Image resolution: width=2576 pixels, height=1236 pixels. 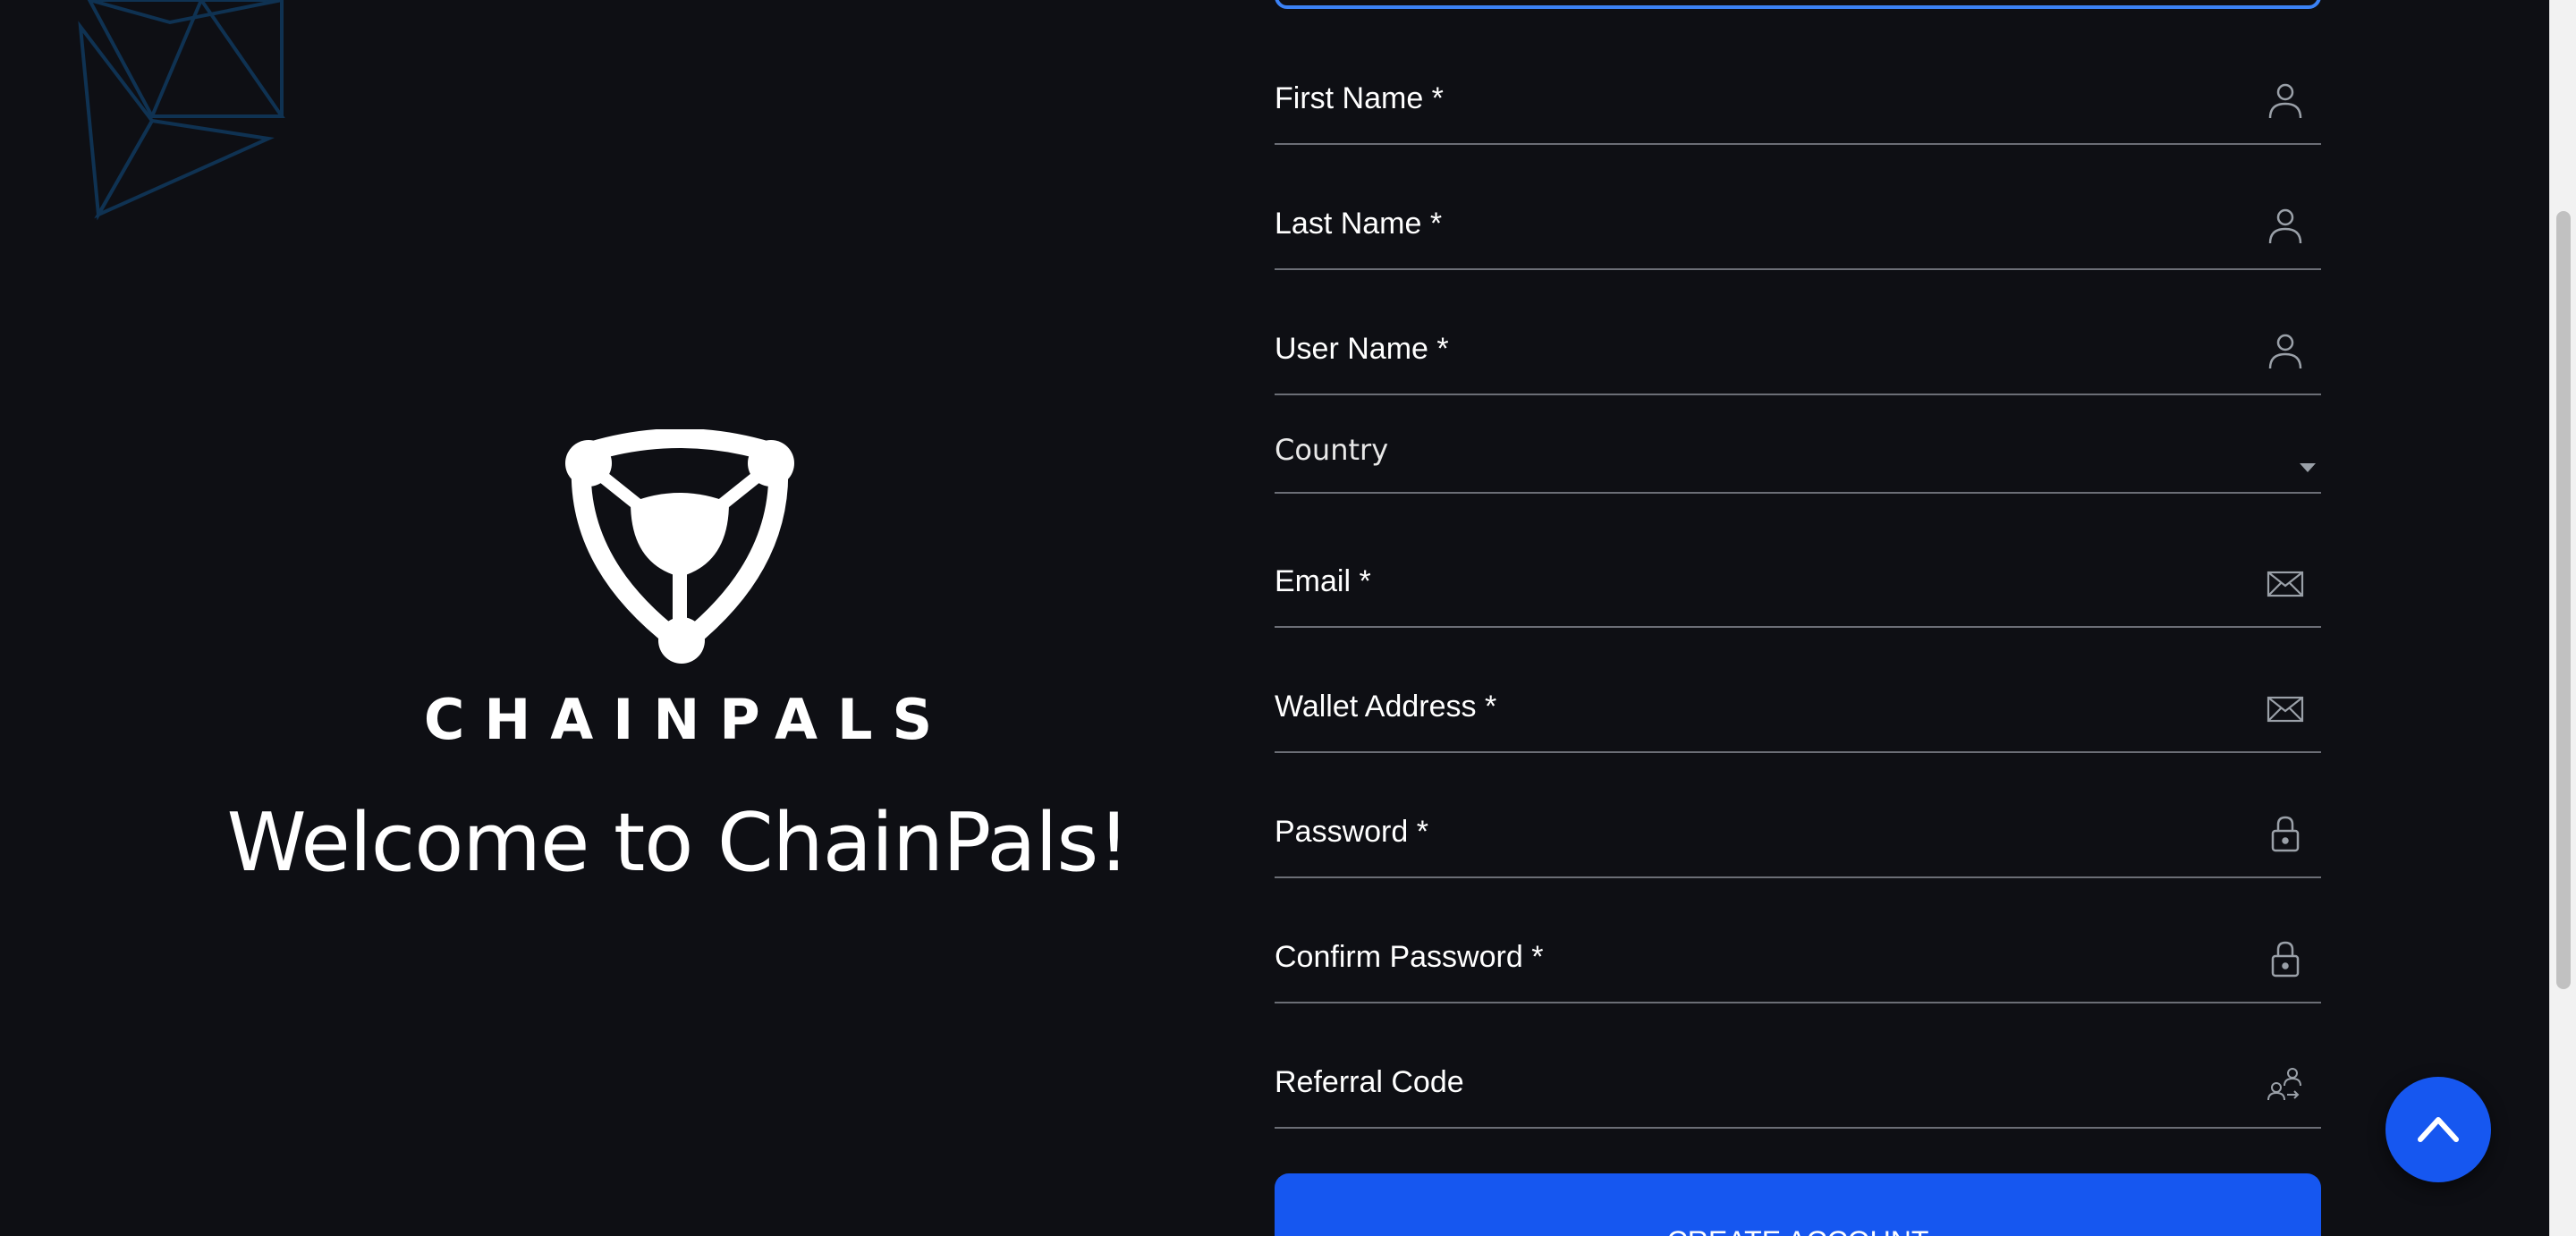 I want to click on email-field: Email *, so click(x=1798, y=566).